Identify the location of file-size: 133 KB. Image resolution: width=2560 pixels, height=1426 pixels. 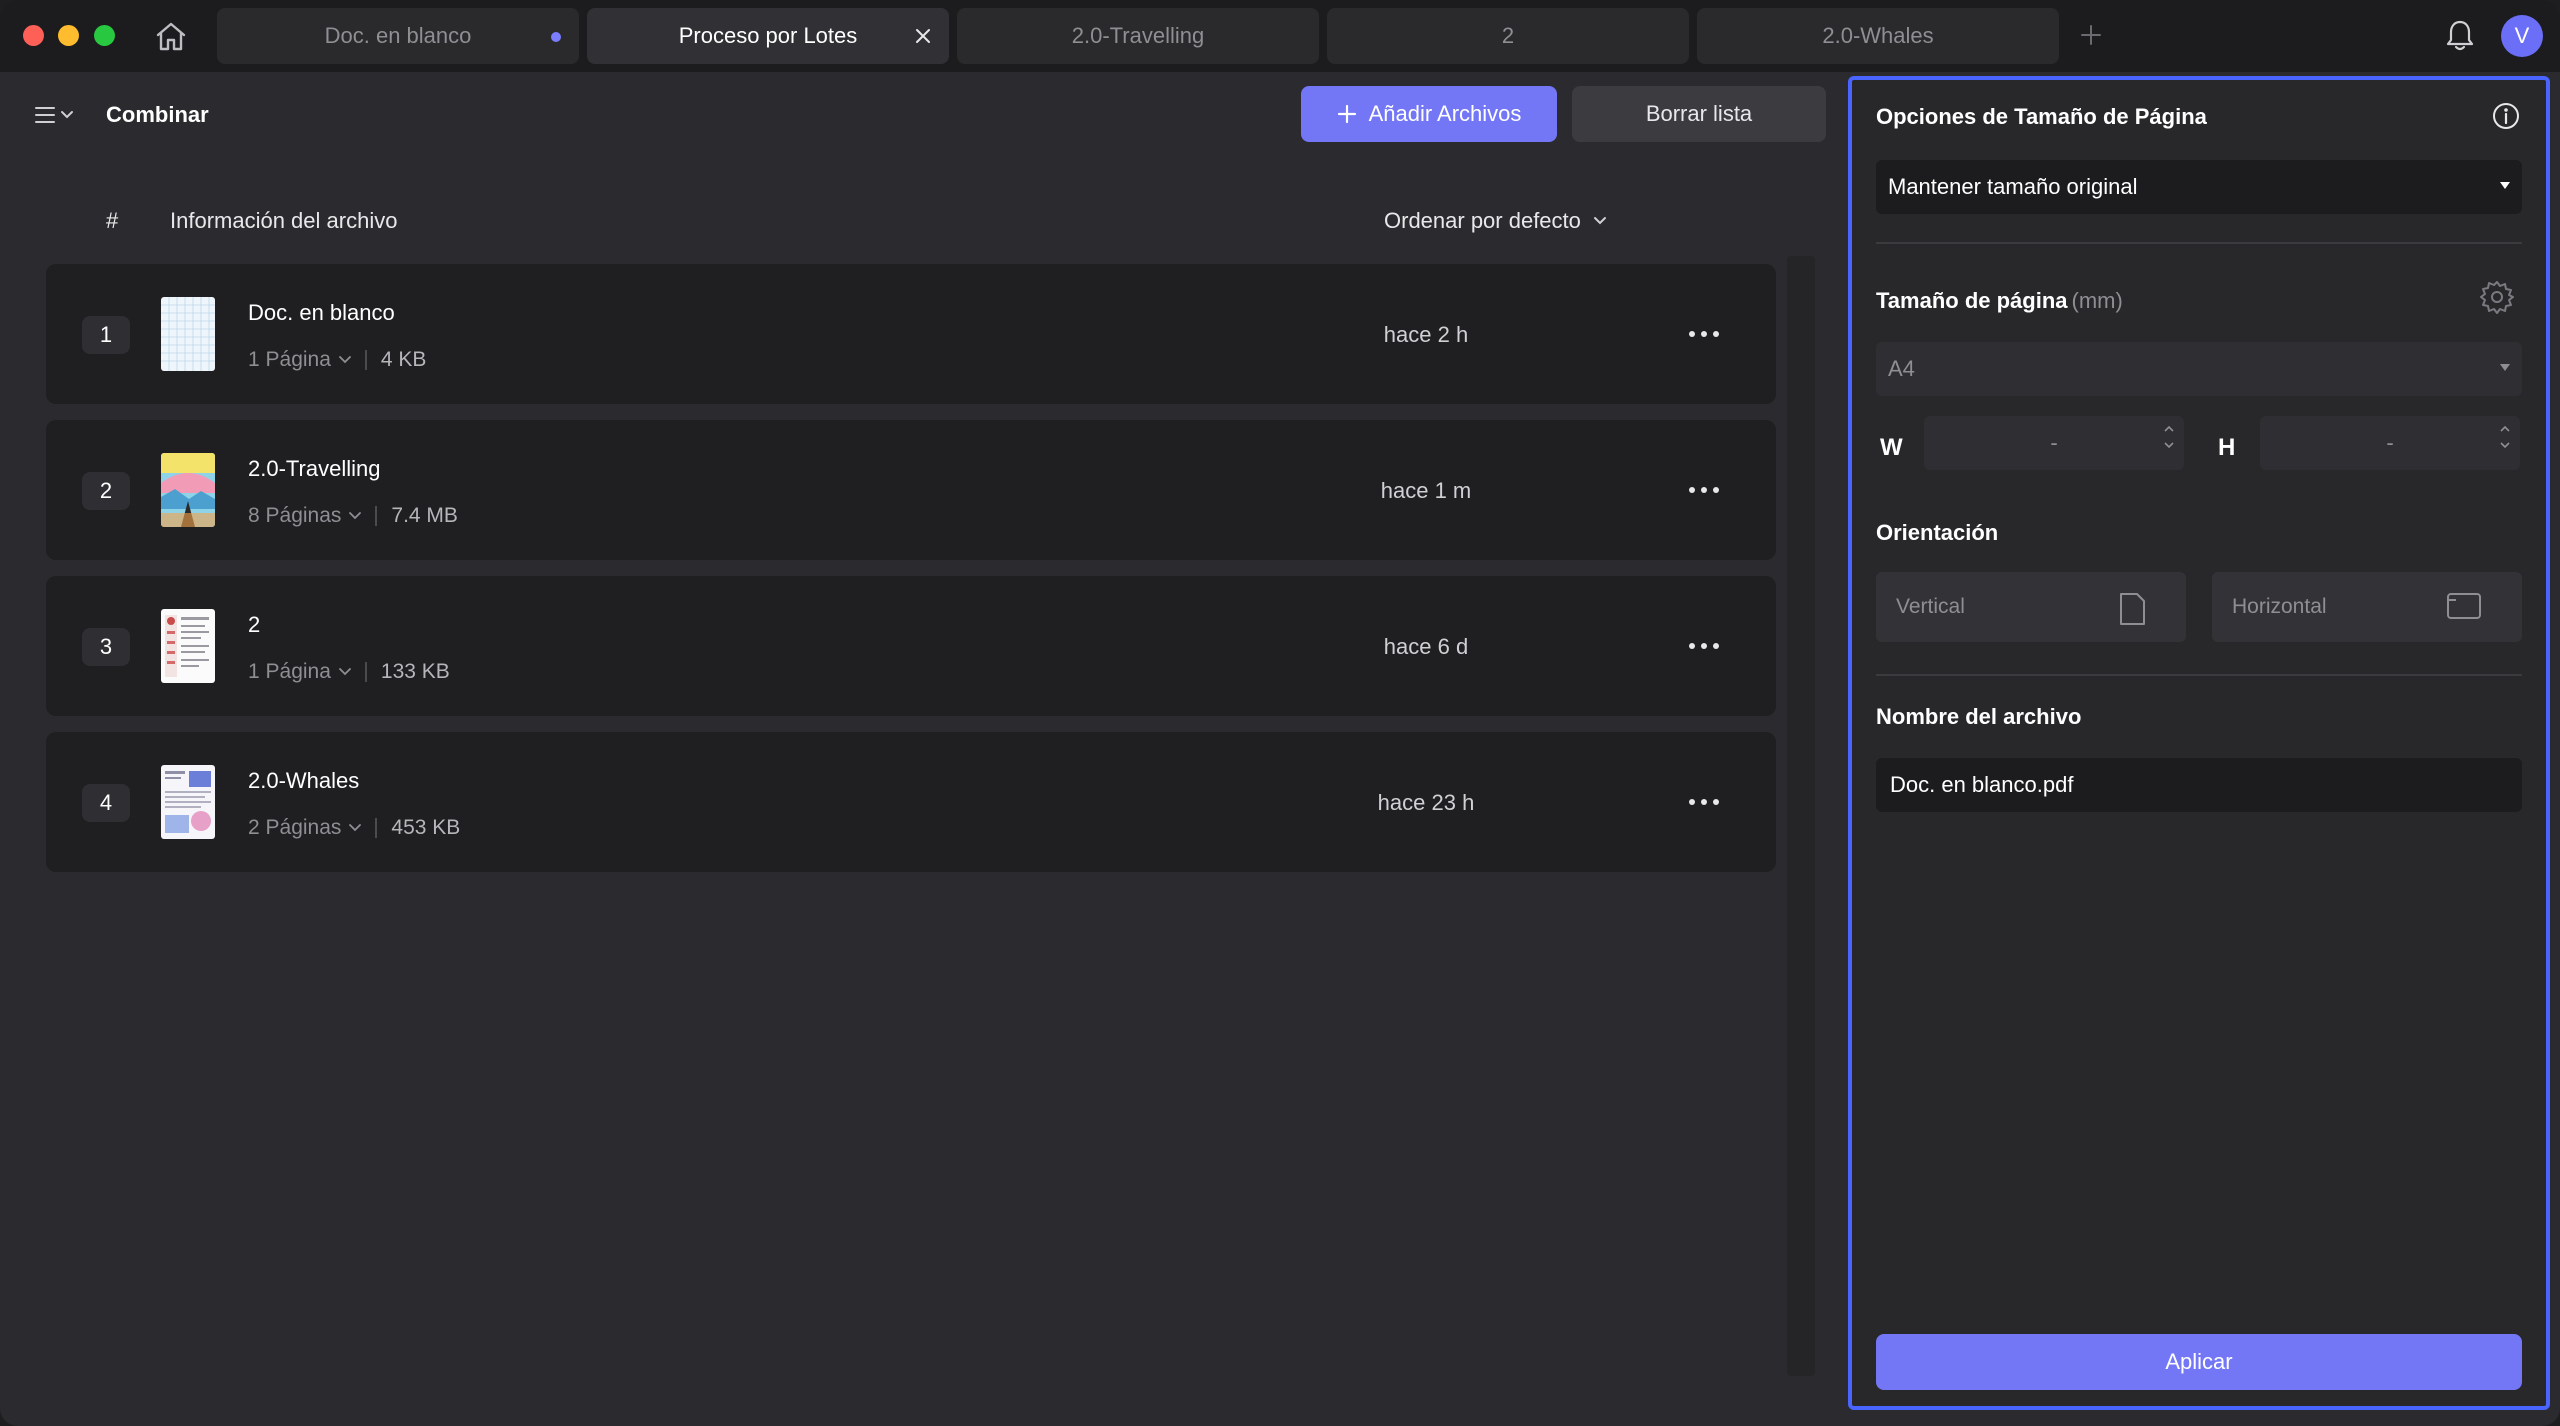
(415, 671).